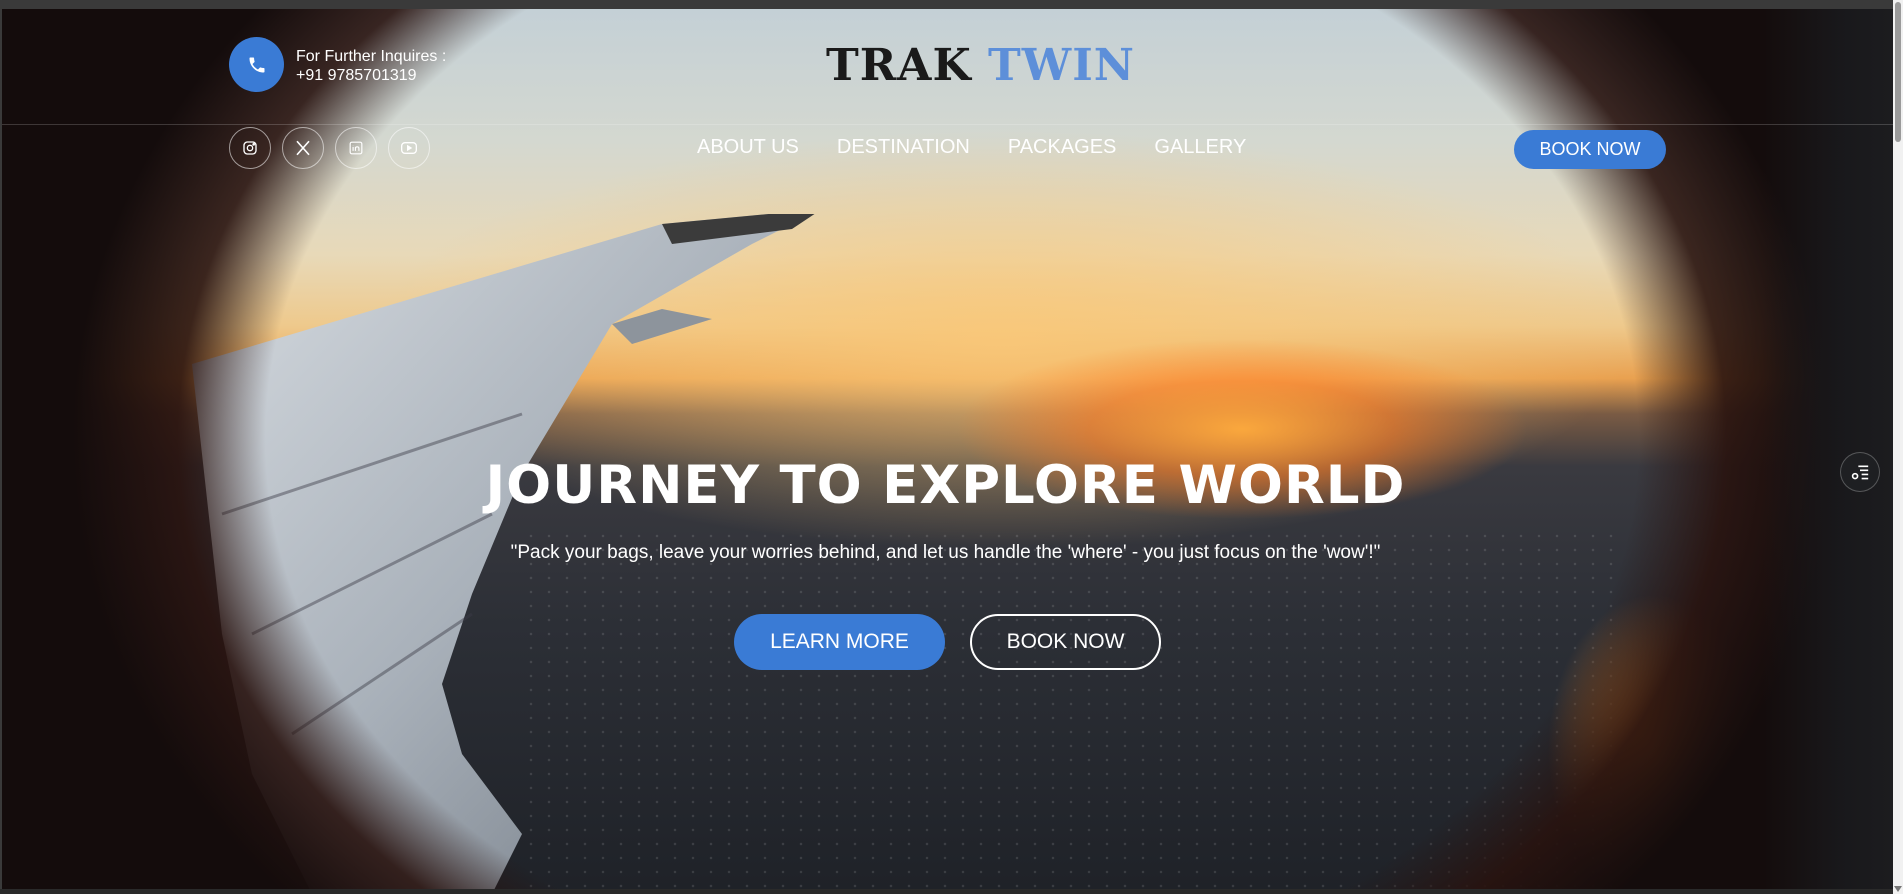 The height and width of the screenshot is (894, 1903). Describe the element at coordinates (1593, 729) in the screenshot. I see `window-frame-glow-right` at that location.